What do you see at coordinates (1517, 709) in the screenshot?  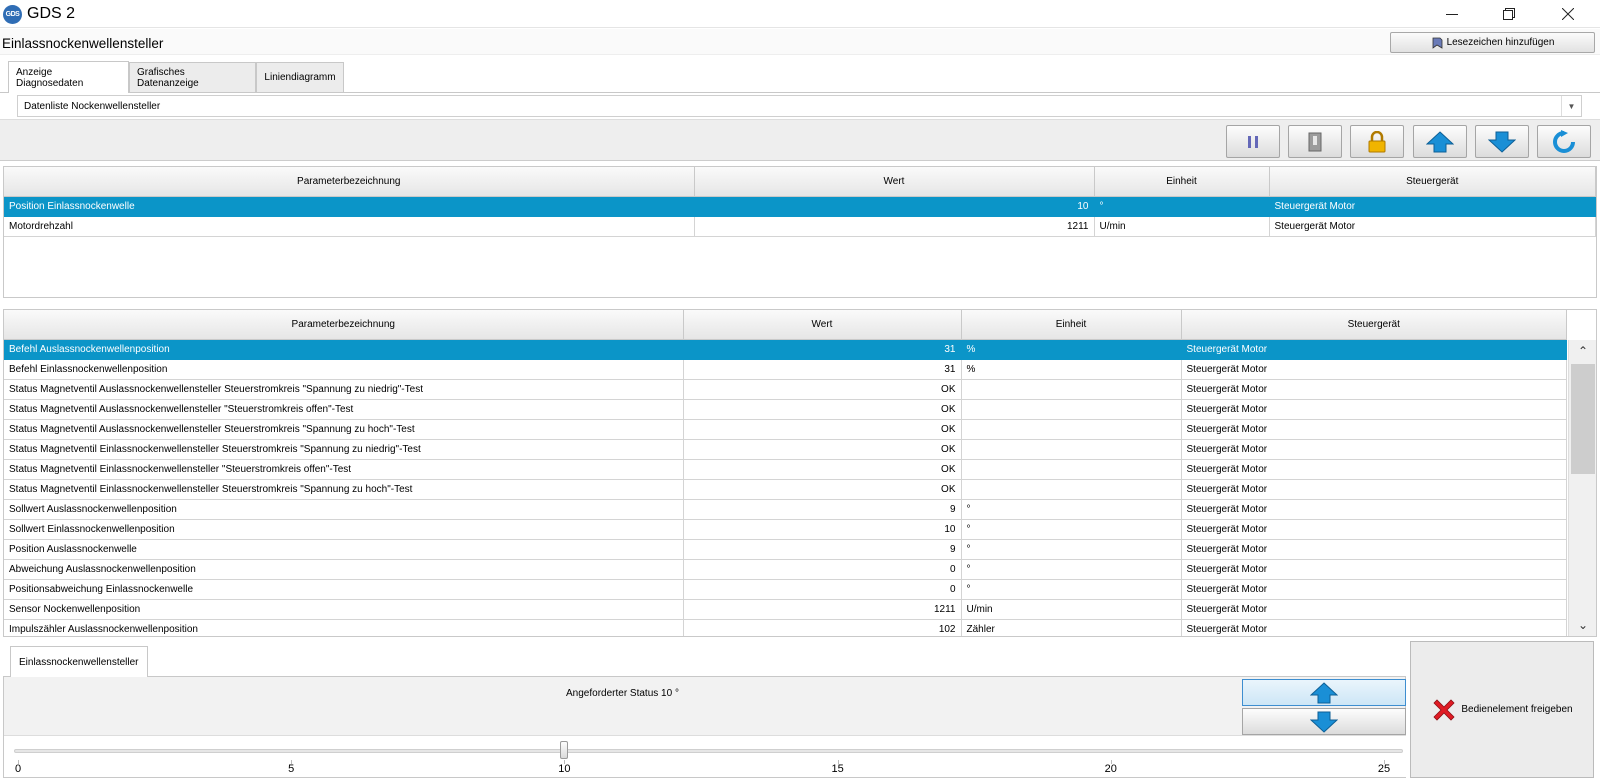 I see `release-control-label: Bedienelement freigeben` at bounding box center [1517, 709].